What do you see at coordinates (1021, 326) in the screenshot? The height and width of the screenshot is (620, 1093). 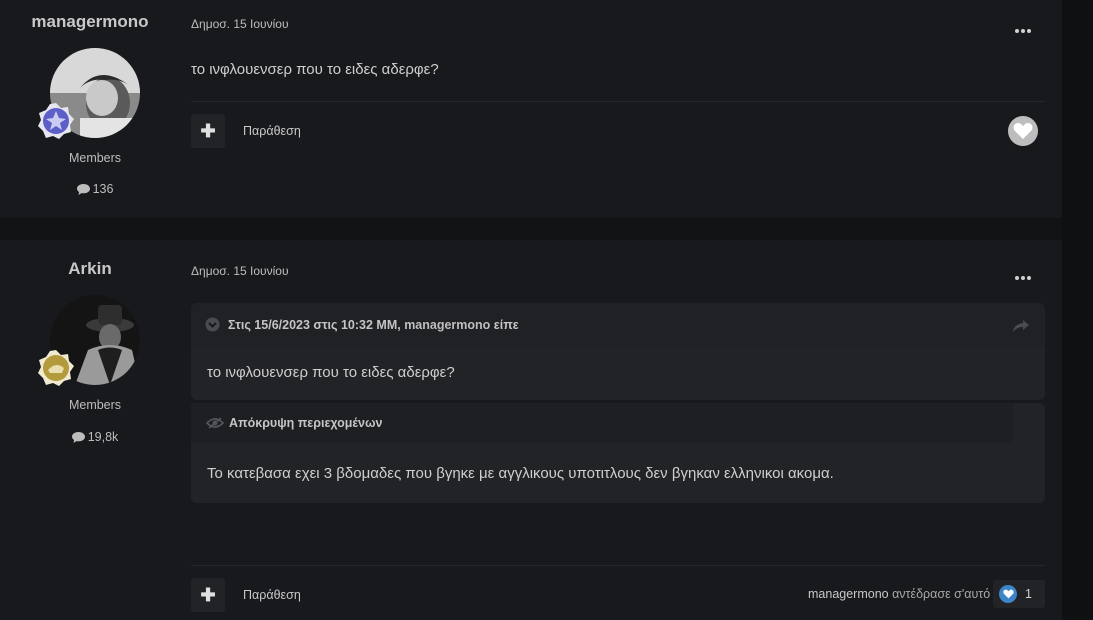 I see `go-to-post-arrow-icon` at bounding box center [1021, 326].